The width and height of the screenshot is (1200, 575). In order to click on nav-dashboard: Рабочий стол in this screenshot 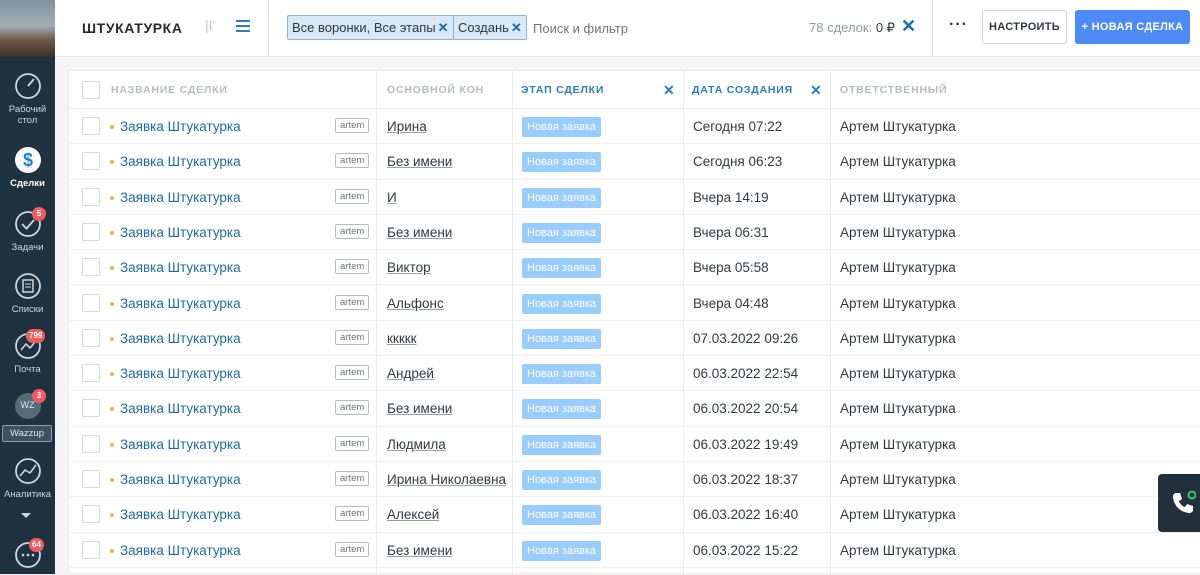, I will do `click(27, 98)`.